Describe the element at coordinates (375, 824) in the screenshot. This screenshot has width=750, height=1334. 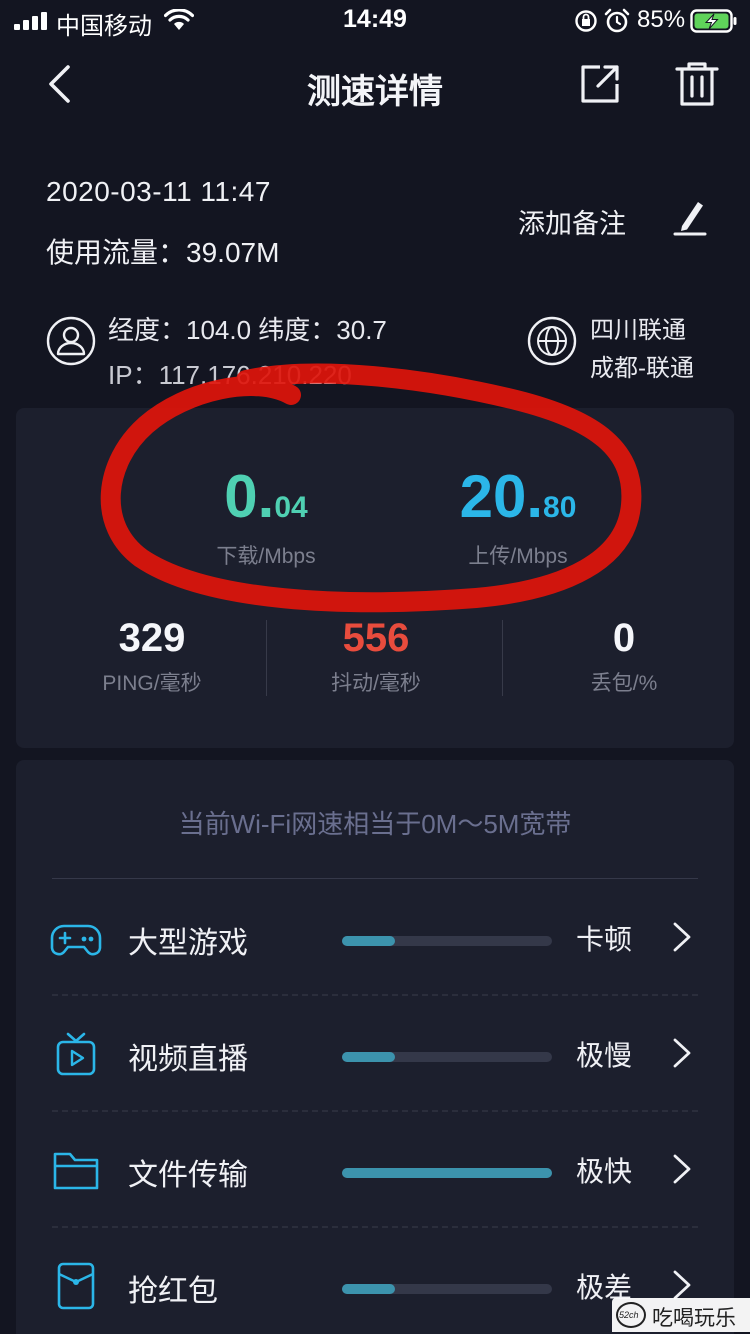
I see `bandwidth-summary: 当前Wi-Fi网速相当于0M～5M宽带` at that location.